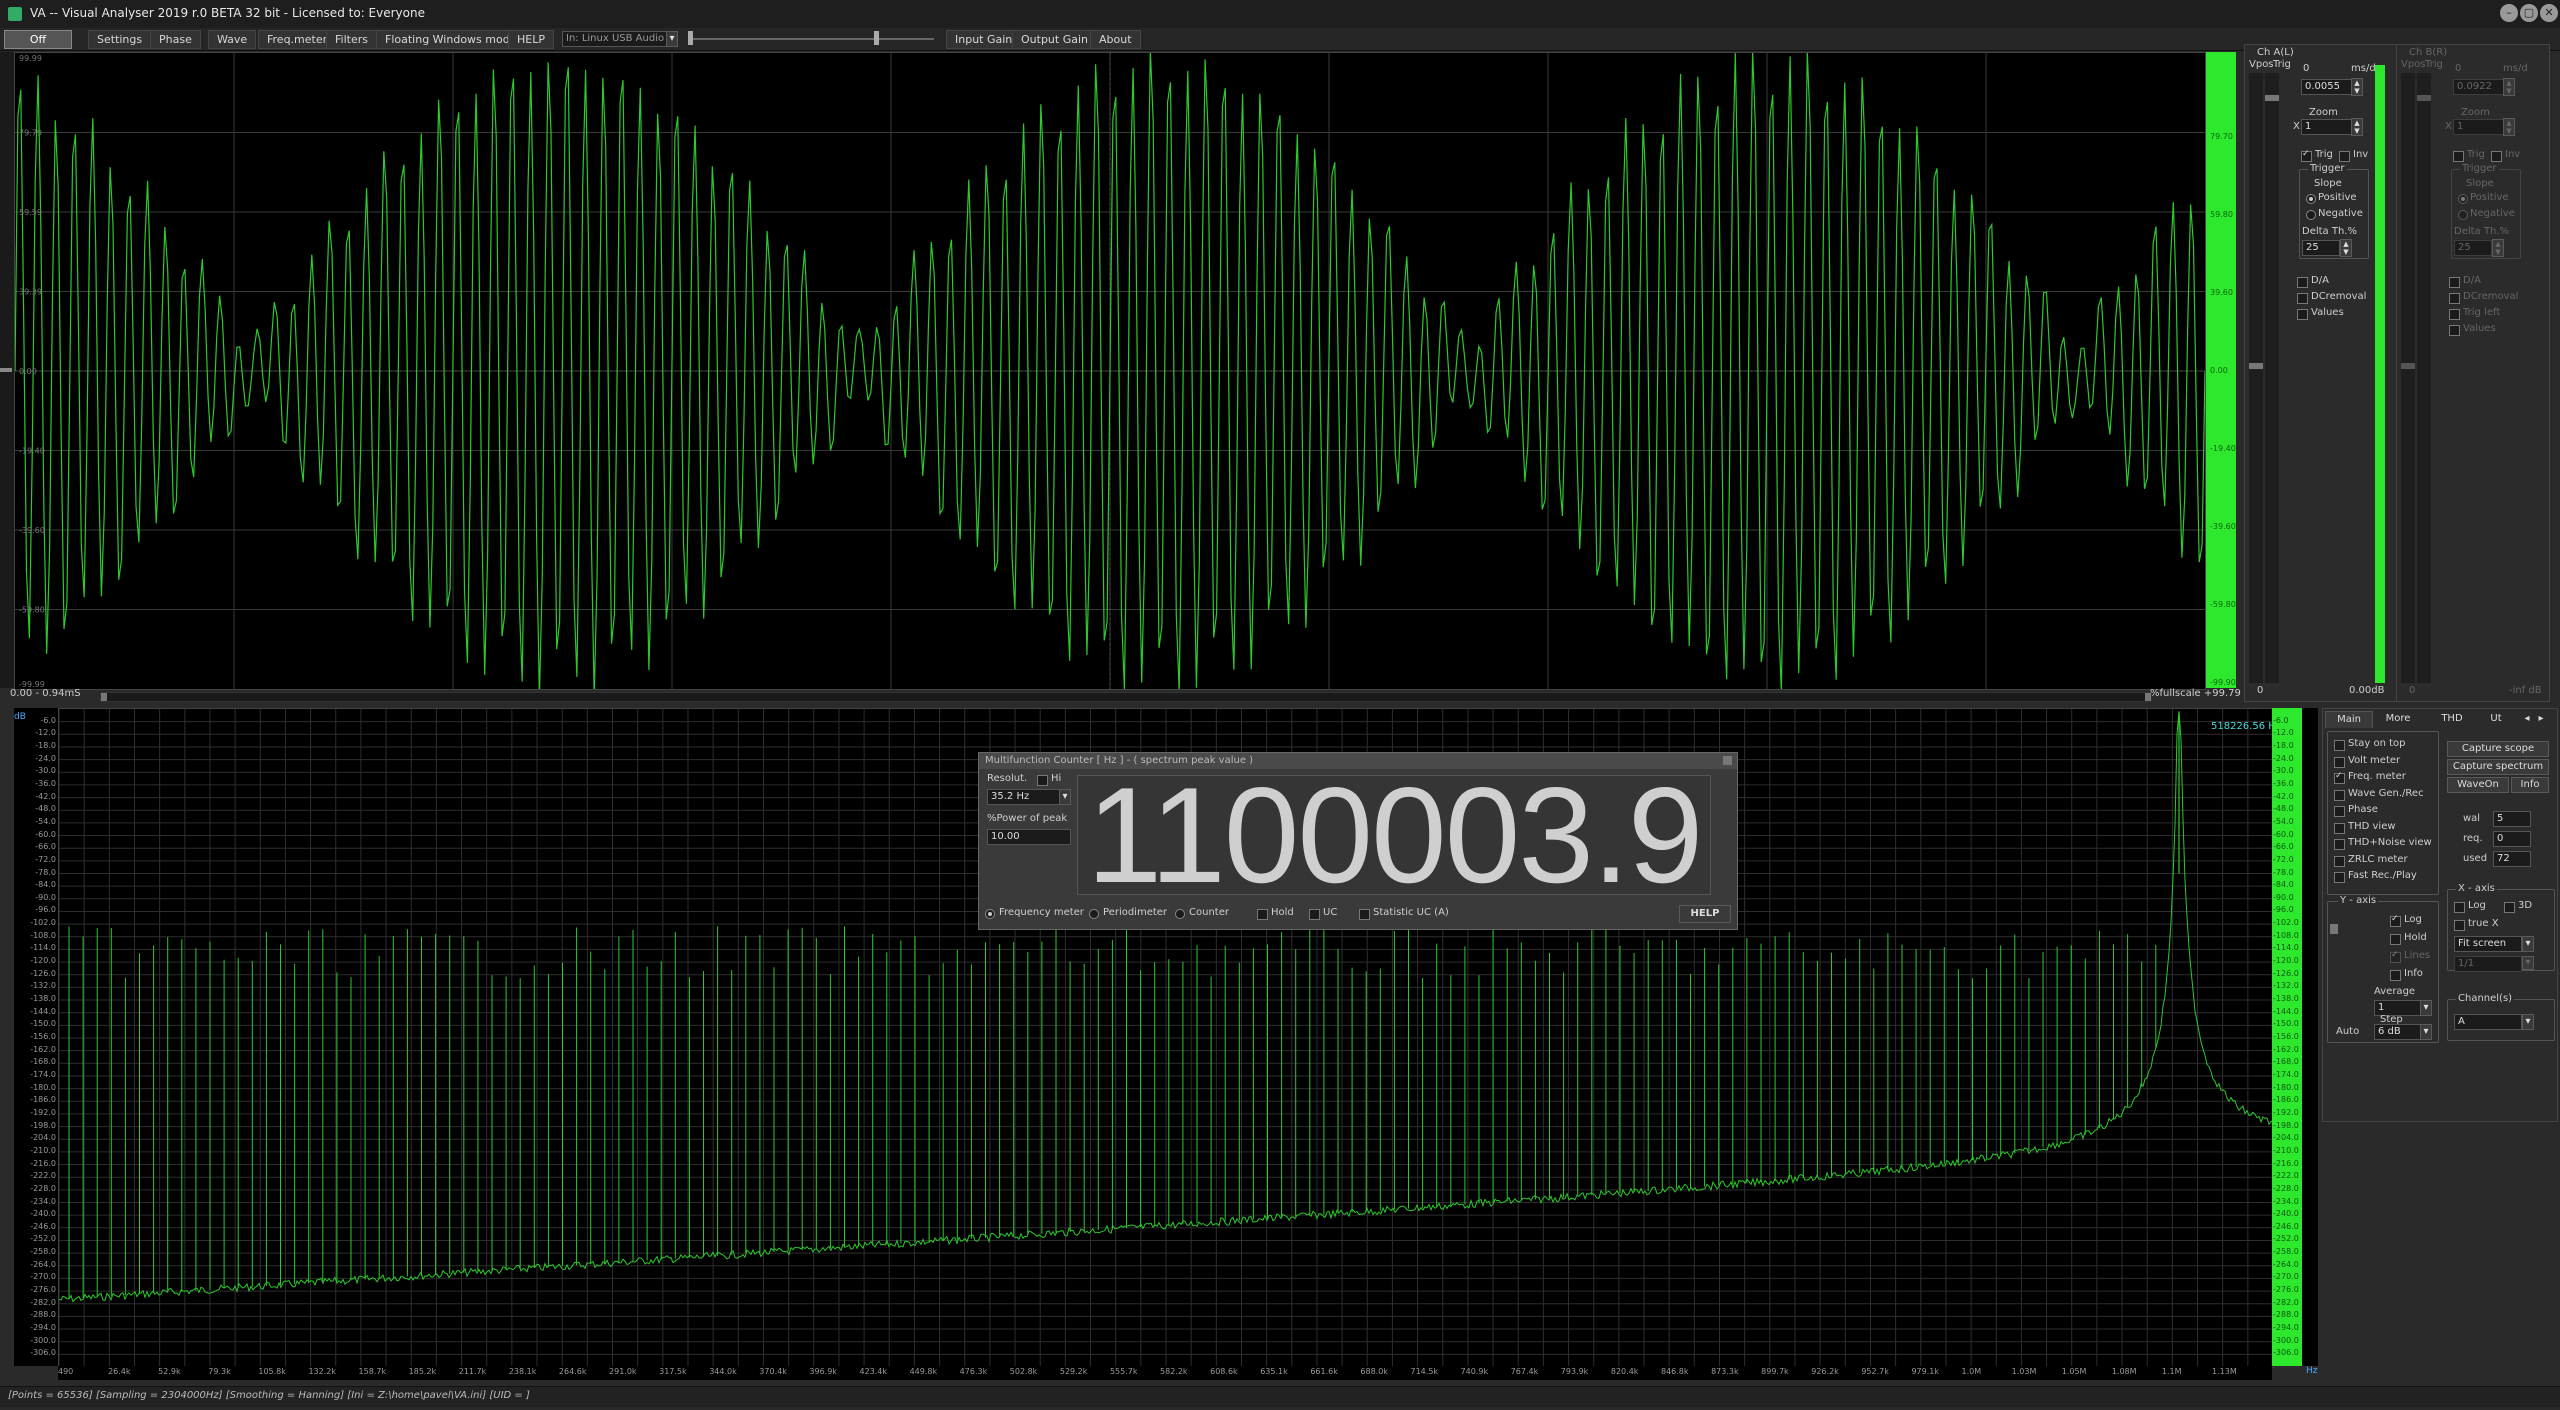 This screenshot has height=1410, width=2560. What do you see at coordinates (2463, 199) in the screenshot?
I see `positive-radio-b` at bounding box center [2463, 199].